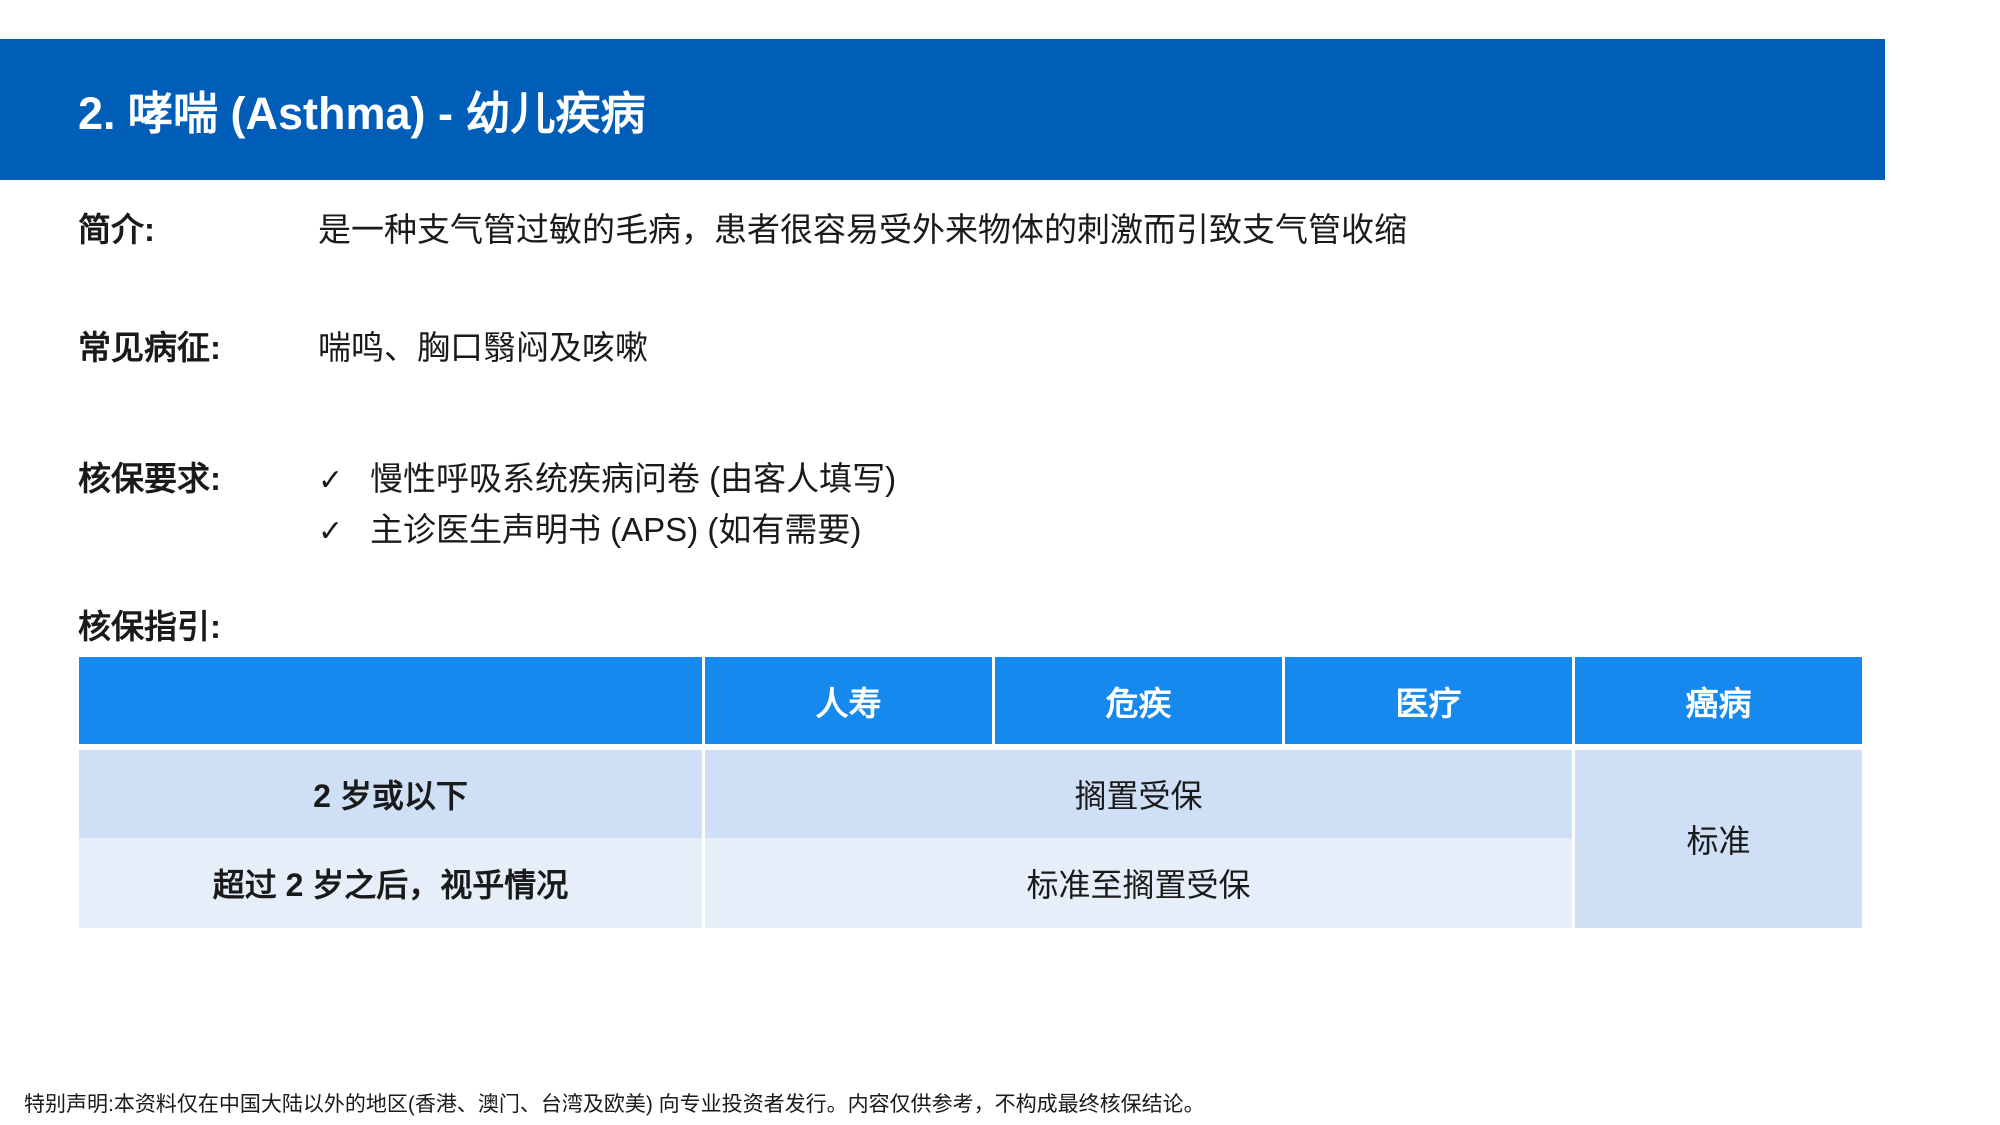 This screenshot has width=2000, height=1125. Describe the element at coordinates (1718, 700) in the screenshot. I see `table-header-cancer: 癌病` at that location.